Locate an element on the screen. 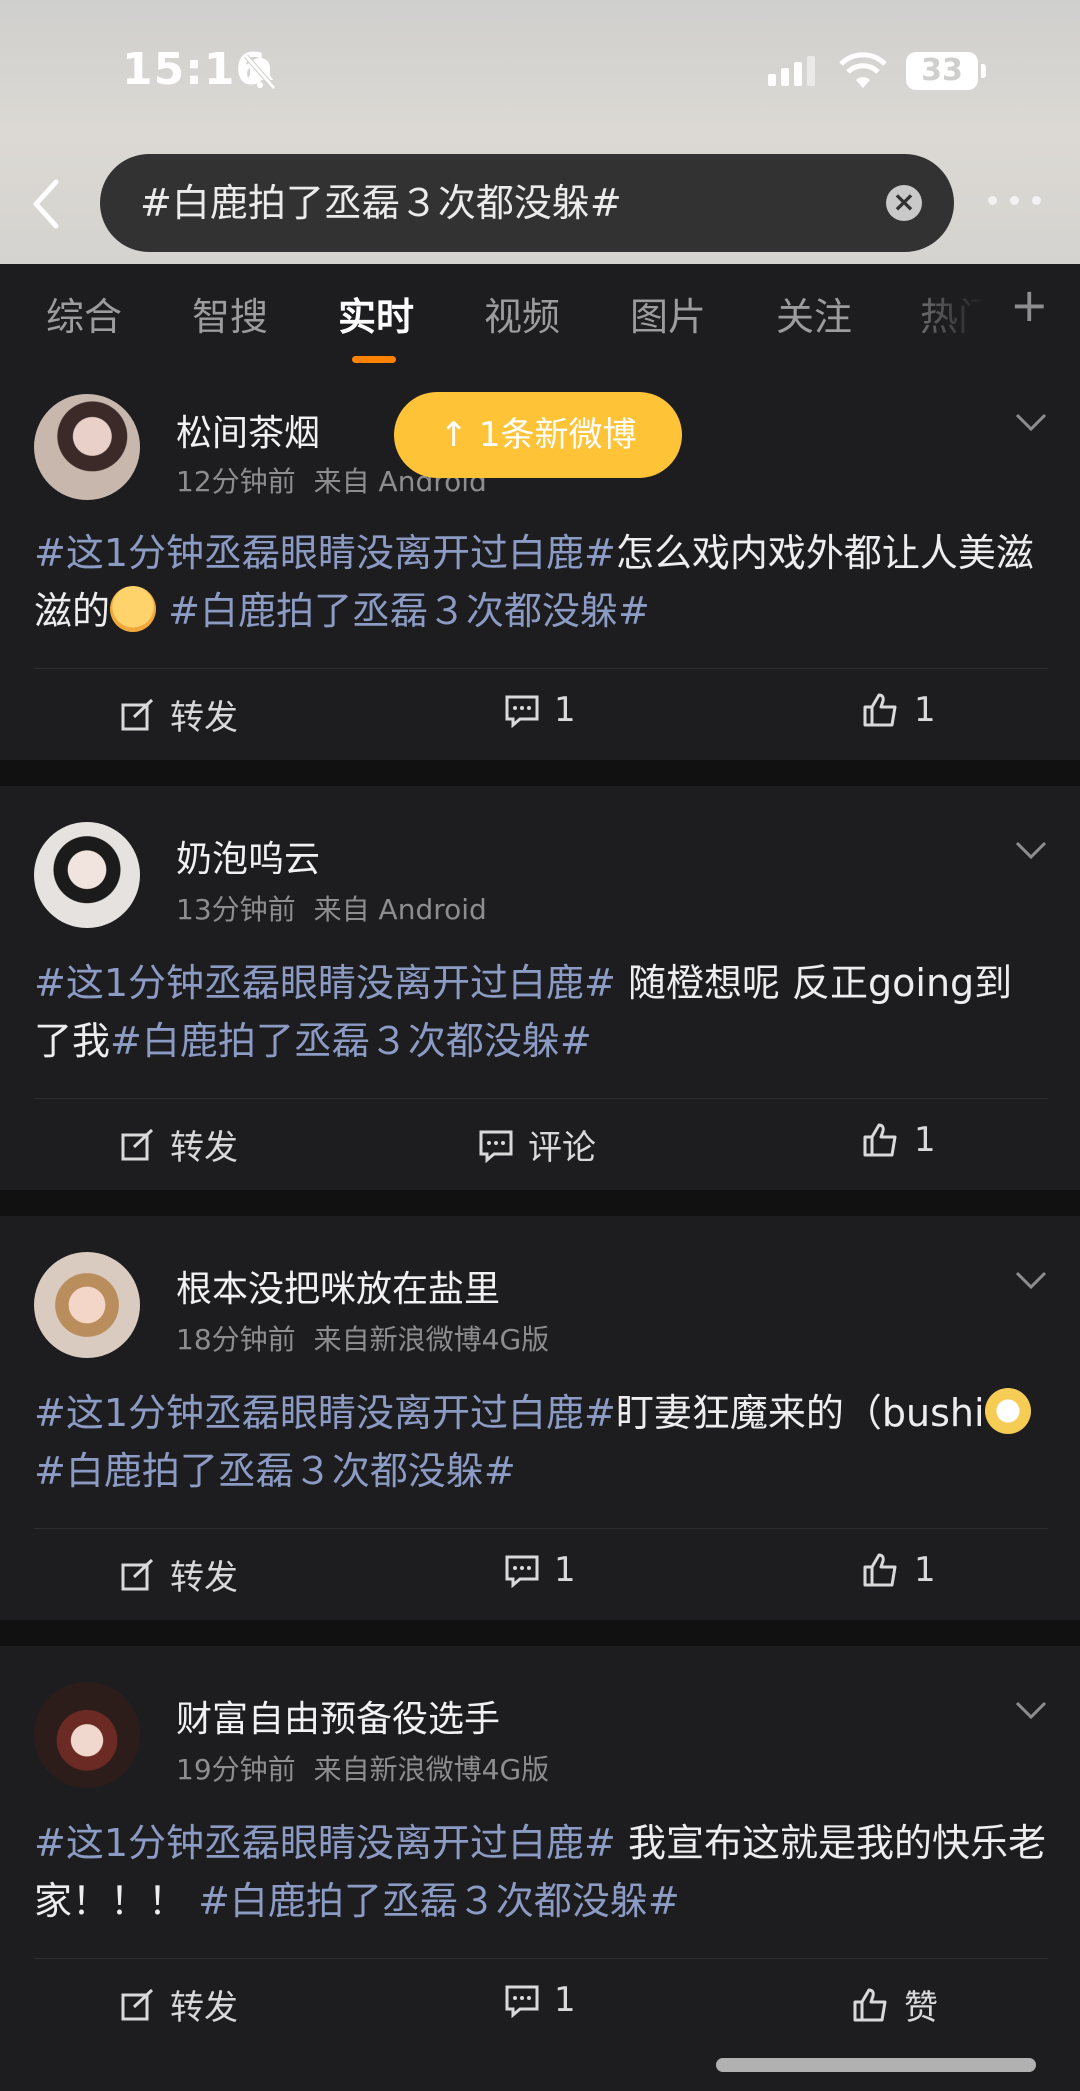 The image size is (1080, 2091). post-time: 13分钟前 is located at coordinates (236, 909).